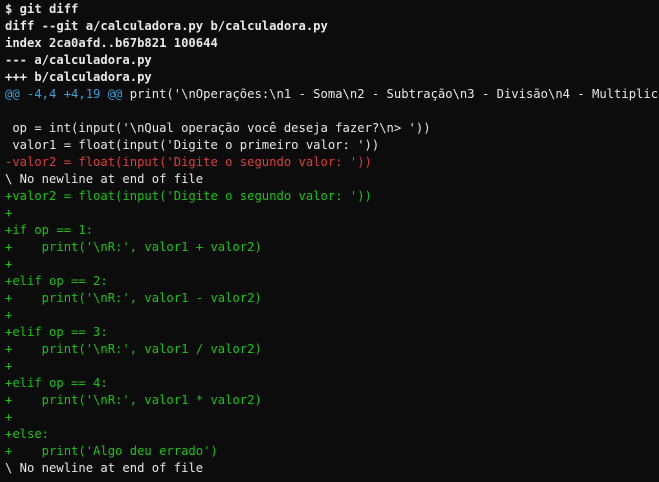 The height and width of the screenshot is (482, 659). What do you see at coordinates (56, 332) in the screenshot?
I see `diff-added-line: +elif op == 3:` at bounding box center [56, 332].